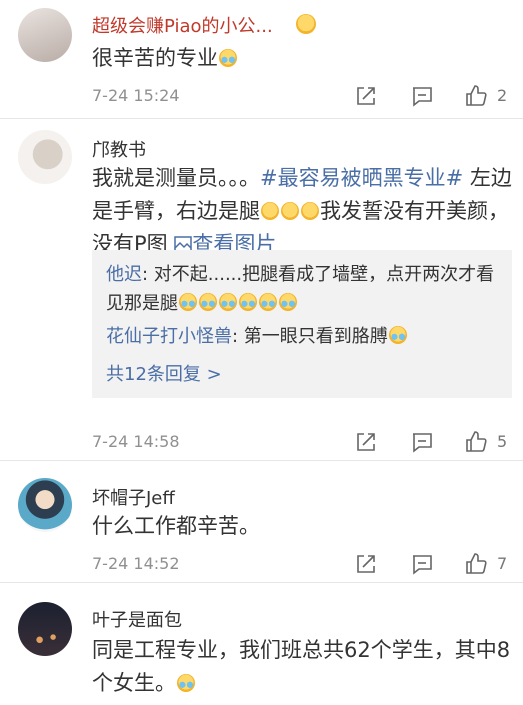 The width and height of the screenshot is (523, 705). Describe the element at coordinates (302, 97) in the screenshot. I see `comment-meta: 7-24 15:24 2` at that location.